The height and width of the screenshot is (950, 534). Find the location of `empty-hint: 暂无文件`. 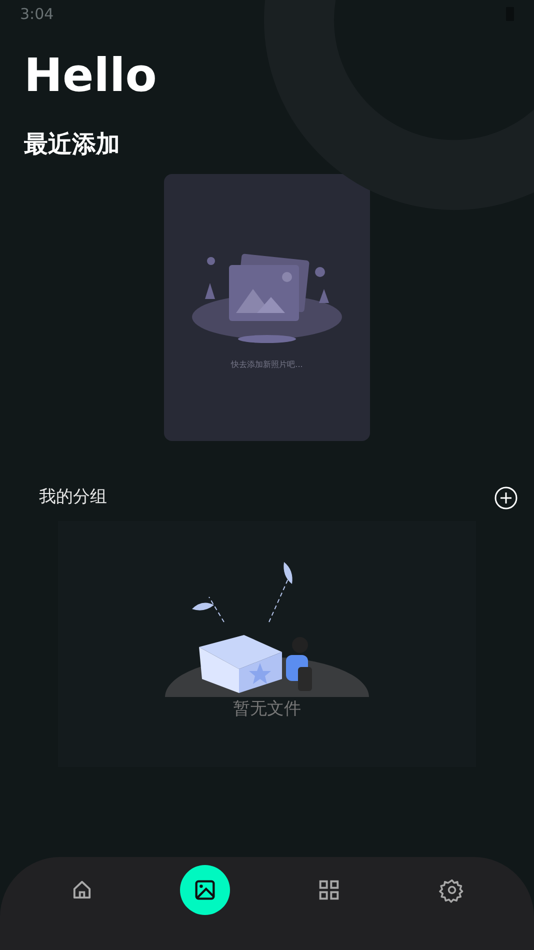

empty-hint: 暂无文件 is located at coordinates (267, 709).